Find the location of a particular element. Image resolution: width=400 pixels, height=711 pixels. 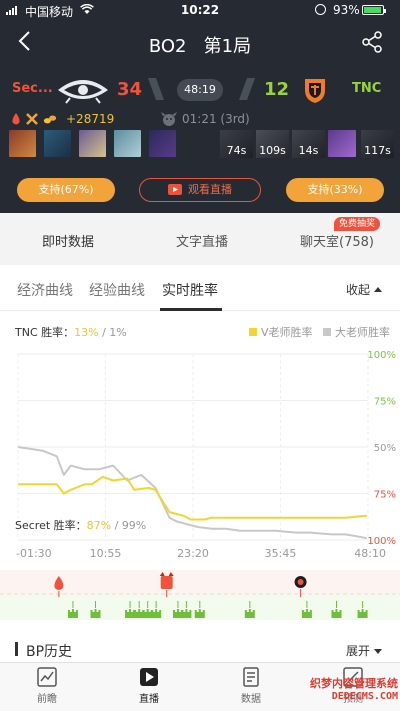

watermark: 织梦内容管理系统 DEDECMS.COM is located at coordinates (343, 688).